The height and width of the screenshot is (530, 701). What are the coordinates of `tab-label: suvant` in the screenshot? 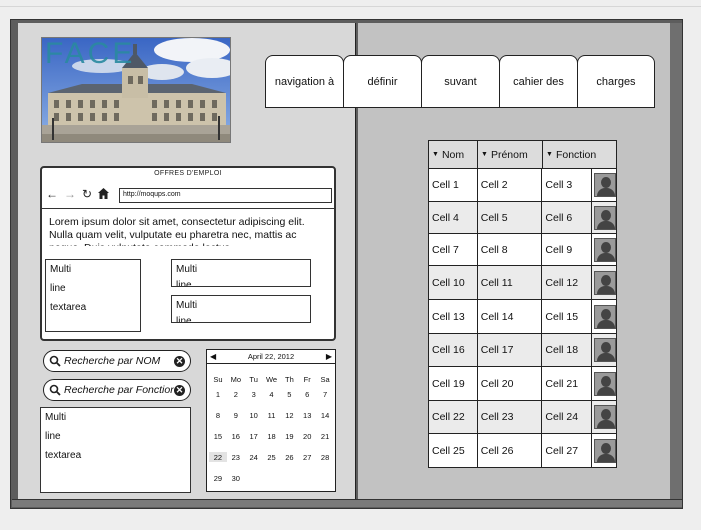 It's located at (460, 81).